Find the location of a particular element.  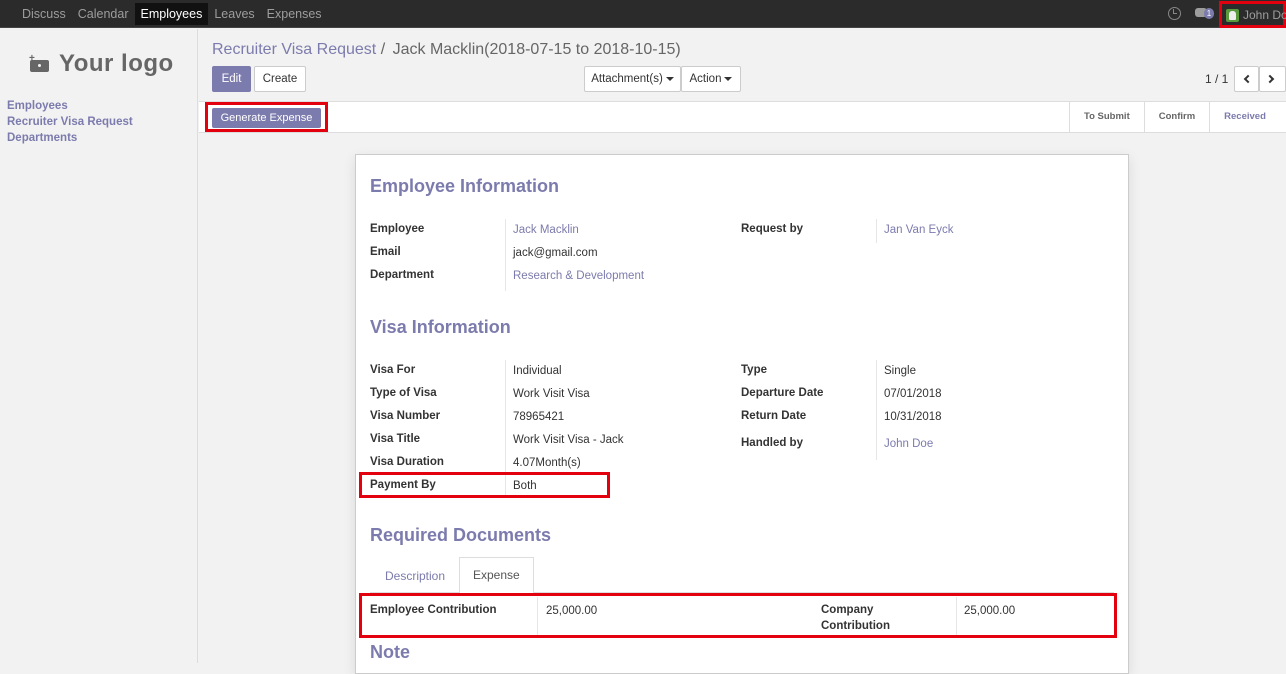

chevron-right-icon is located at coordinates (1270, 79).